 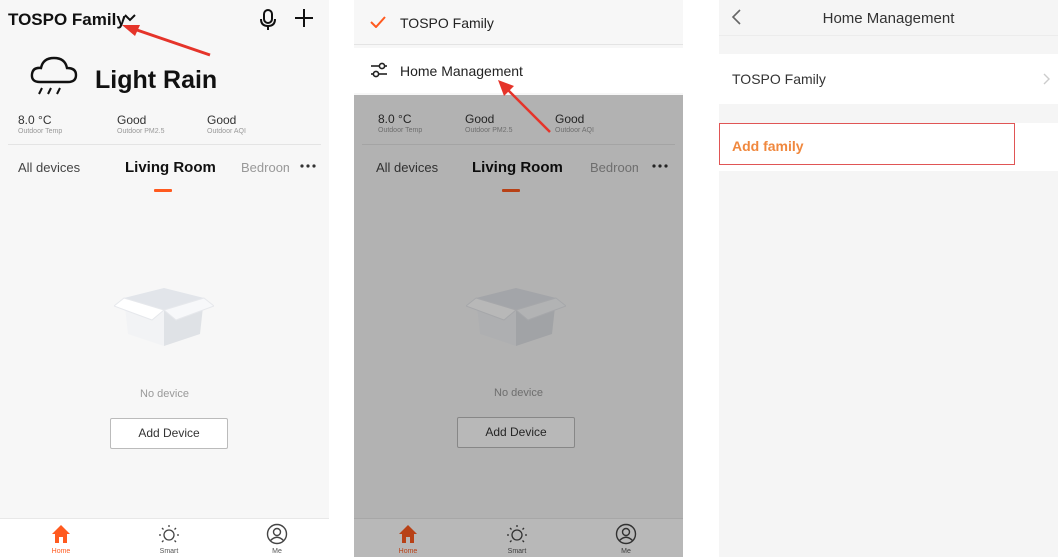 I want to click on menu-item-label: Home Management, so click(x=461, y=71).